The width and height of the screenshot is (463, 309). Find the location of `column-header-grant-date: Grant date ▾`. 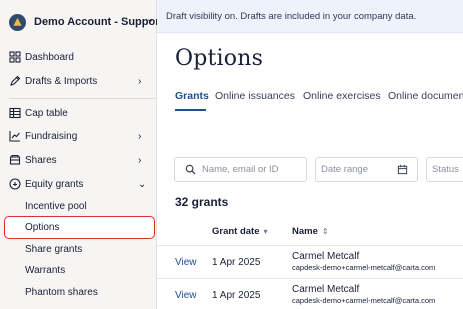

column-header-grant-date: Grant date ▾ is located at coordinates (240, 231).